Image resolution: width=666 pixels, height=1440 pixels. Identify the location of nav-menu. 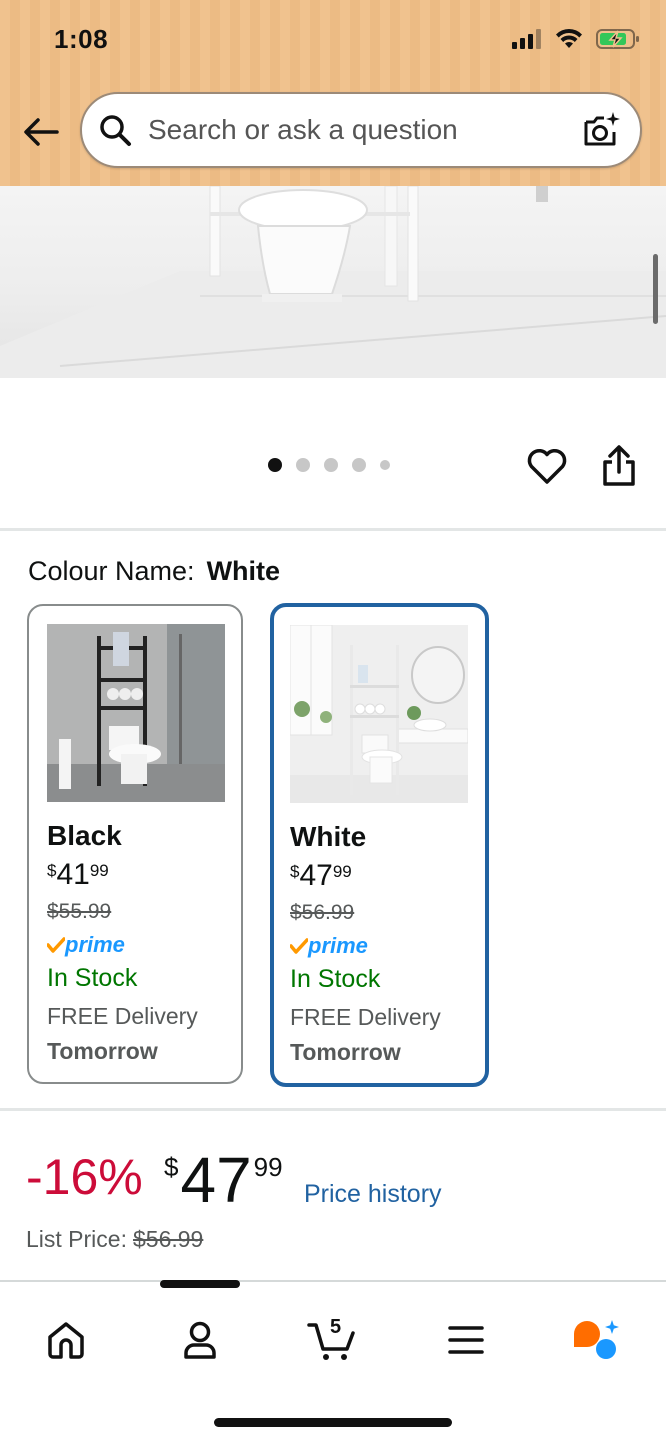
(466, 1340).